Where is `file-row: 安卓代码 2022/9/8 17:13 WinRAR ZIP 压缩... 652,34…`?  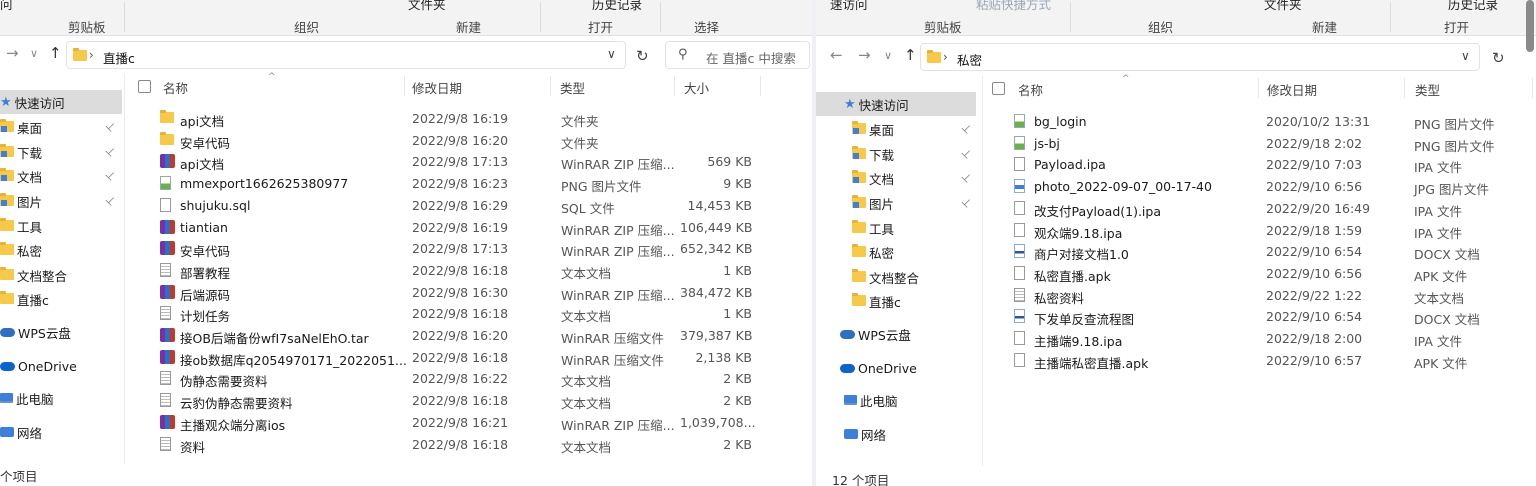 file-row: 安卓代码 2022/9/8 17:13 WinRAR ZIP 压缩... 652,34… is located at coordinates (485, 249).